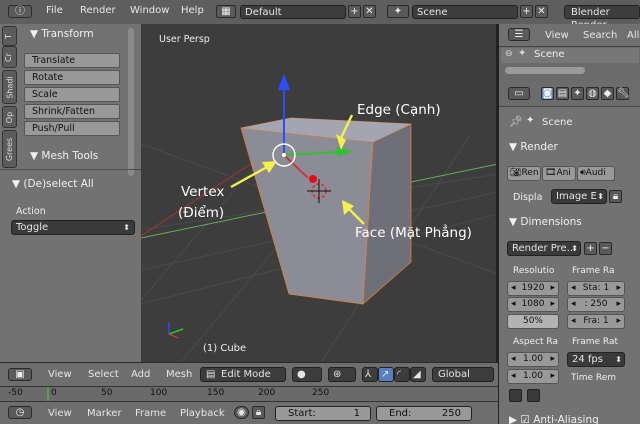 This screenshot has width=640, height=424. I want to click on add-layout-button: +, so click(354, 11).